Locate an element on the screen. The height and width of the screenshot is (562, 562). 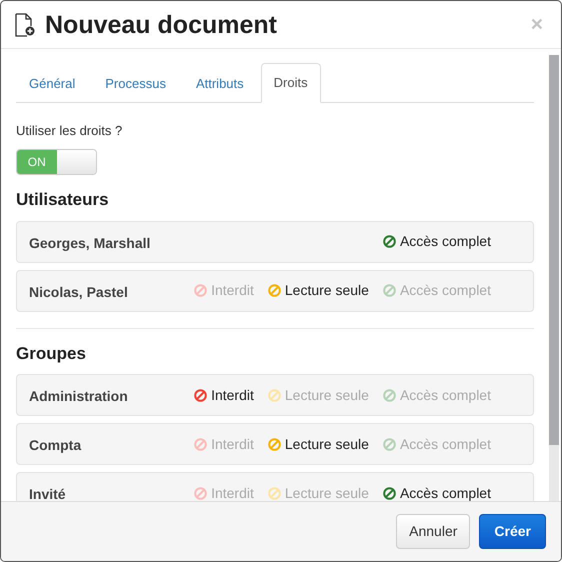
scrollbar is located at coordinates (554, 278).